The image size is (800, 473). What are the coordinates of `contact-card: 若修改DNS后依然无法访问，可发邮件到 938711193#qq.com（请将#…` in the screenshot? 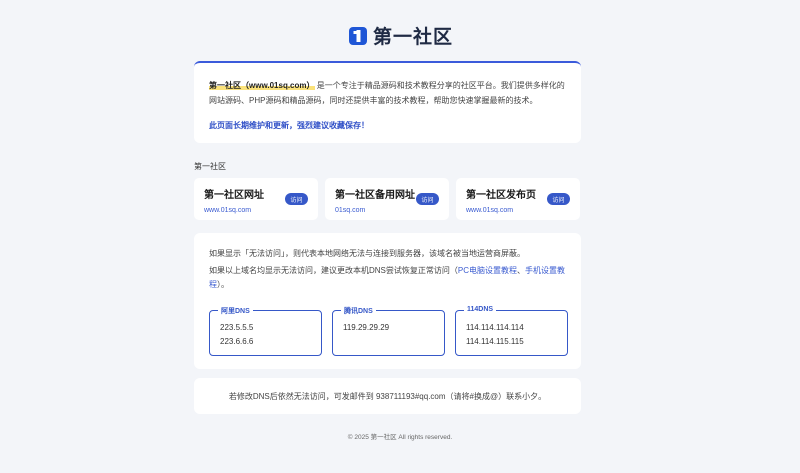 It's located at (387, 396).